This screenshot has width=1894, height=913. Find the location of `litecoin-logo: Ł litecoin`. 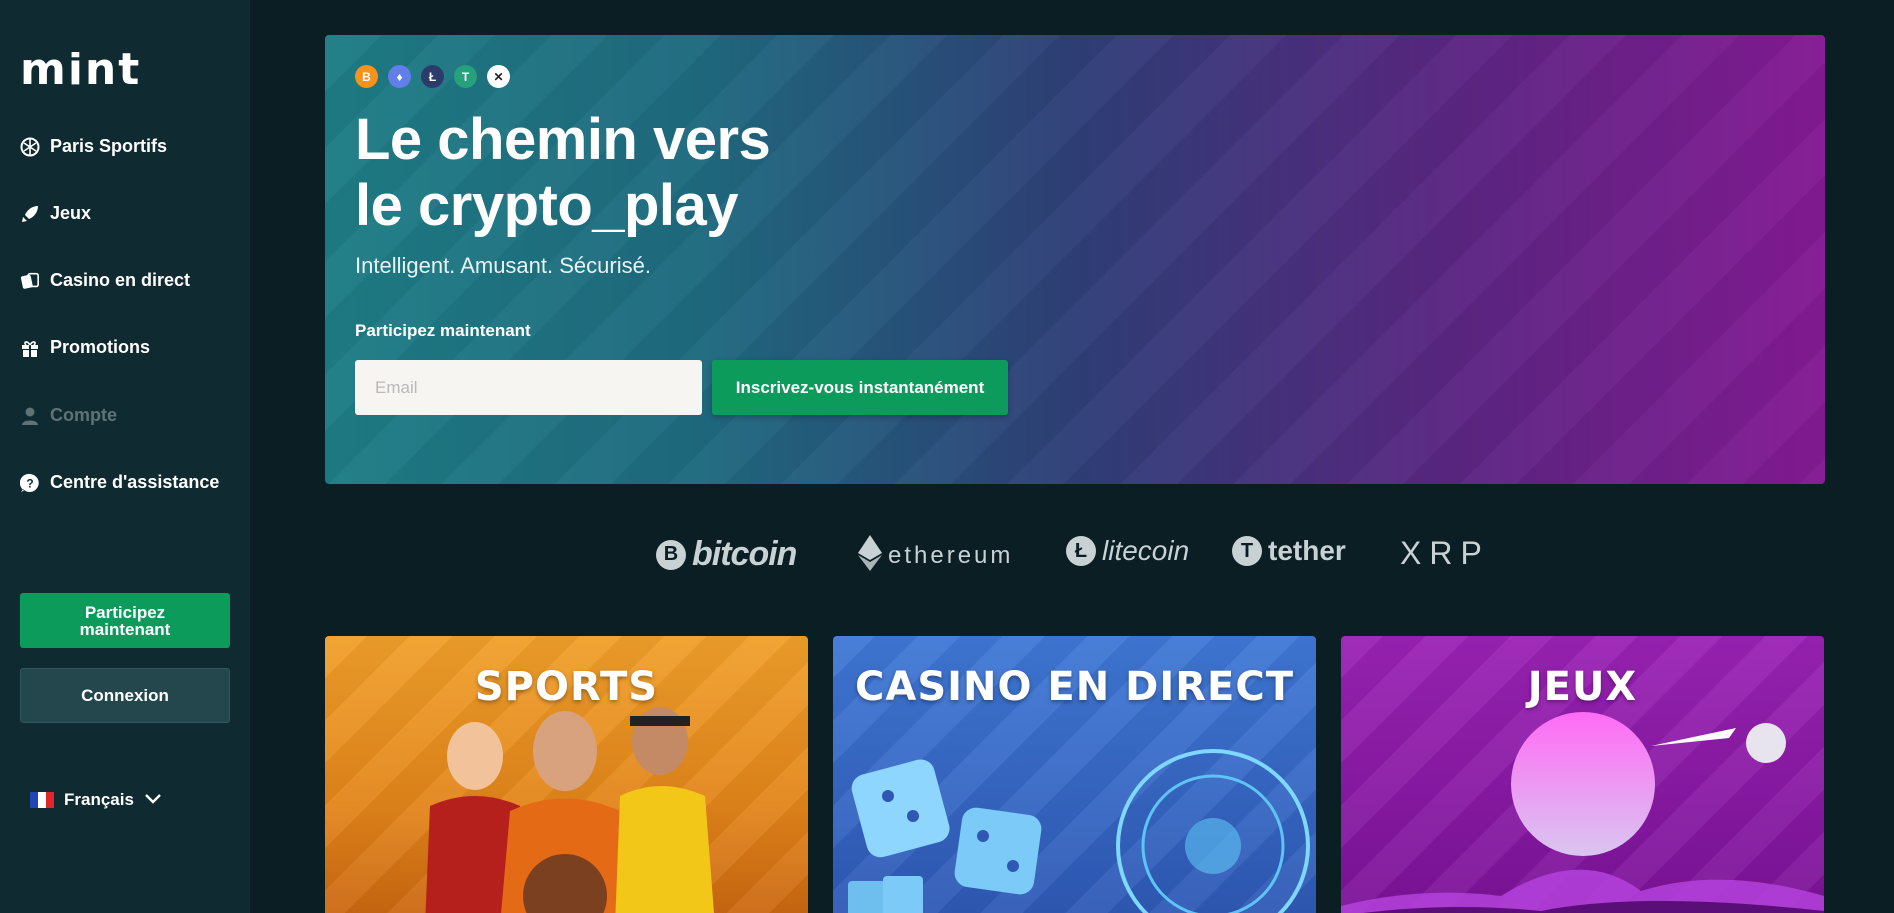

litecoin-logo: Ł litecoin is located at coordinates (1127, 551).